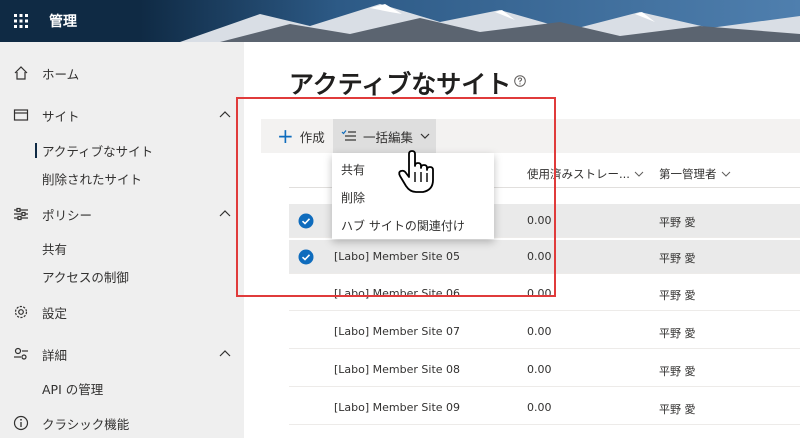 The height and width of the screenshot is (438, 800). I want to click on bulk-edit-button: 一括編集, so click(384, 136).